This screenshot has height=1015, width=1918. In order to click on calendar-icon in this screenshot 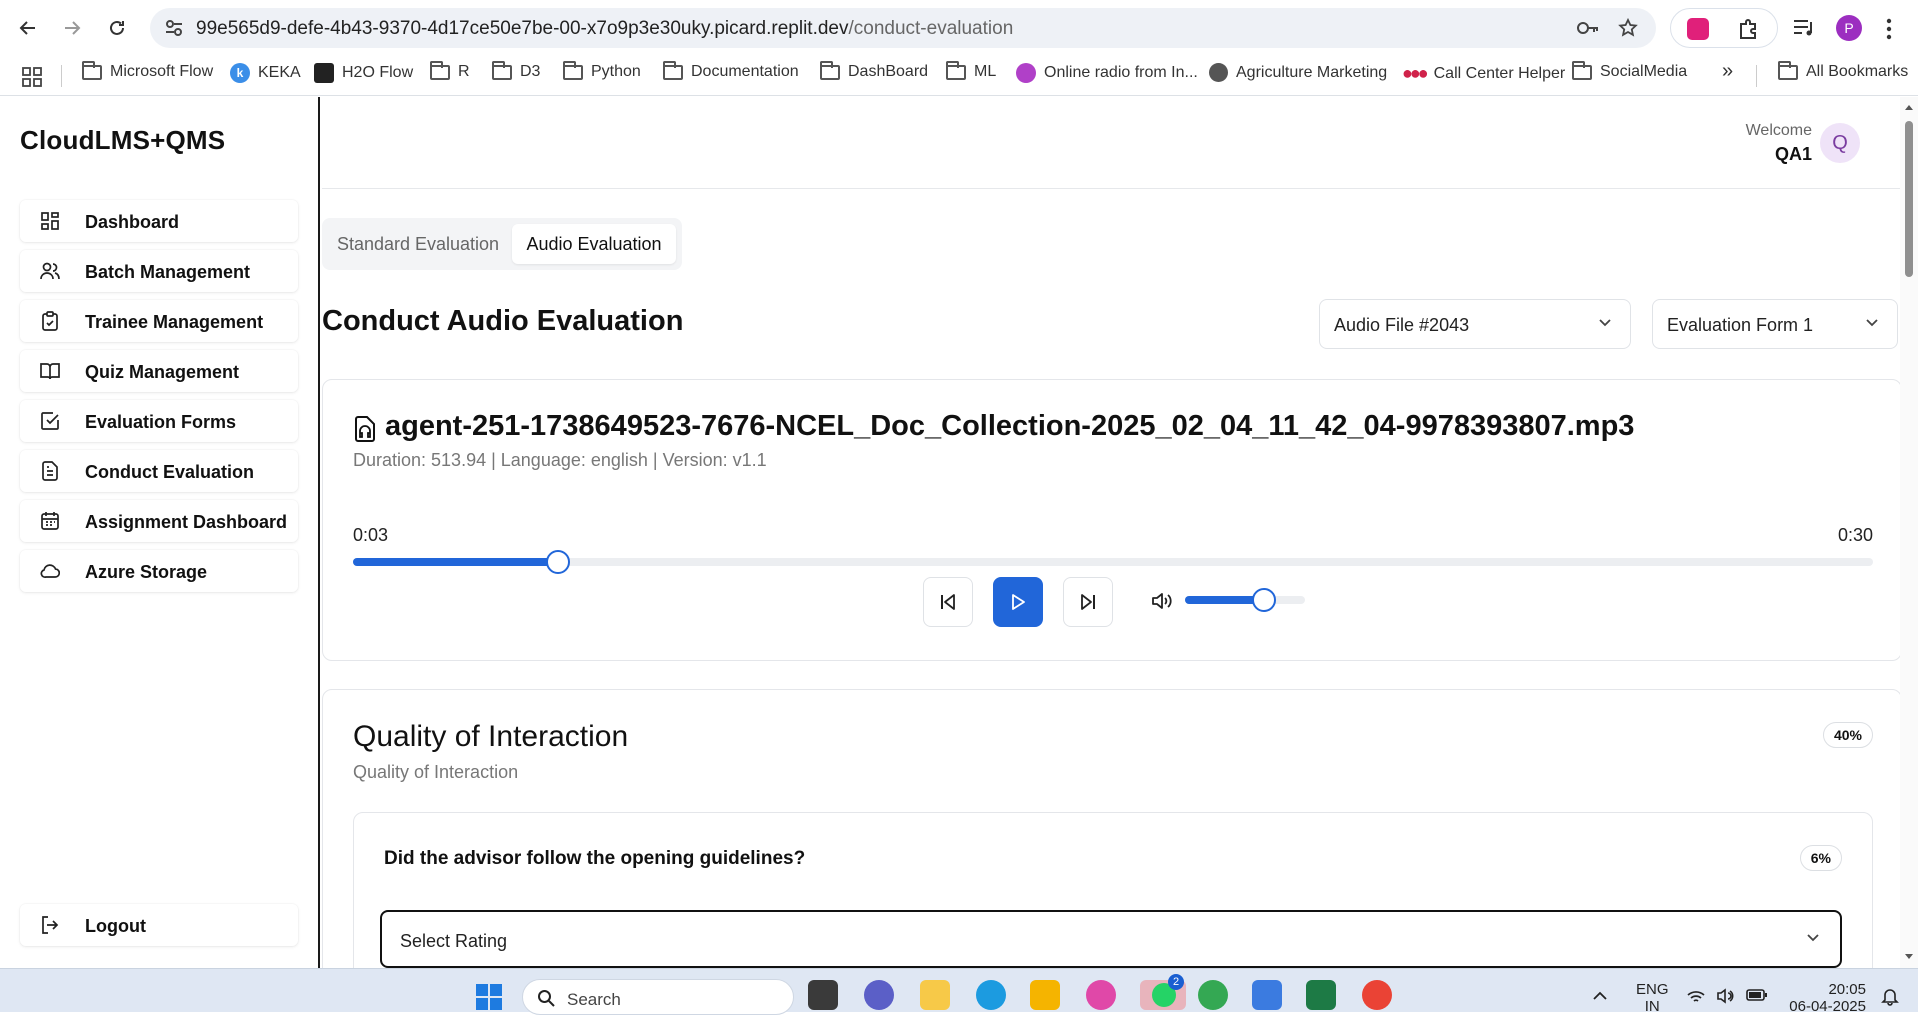, I will do `click(50, 521)`.